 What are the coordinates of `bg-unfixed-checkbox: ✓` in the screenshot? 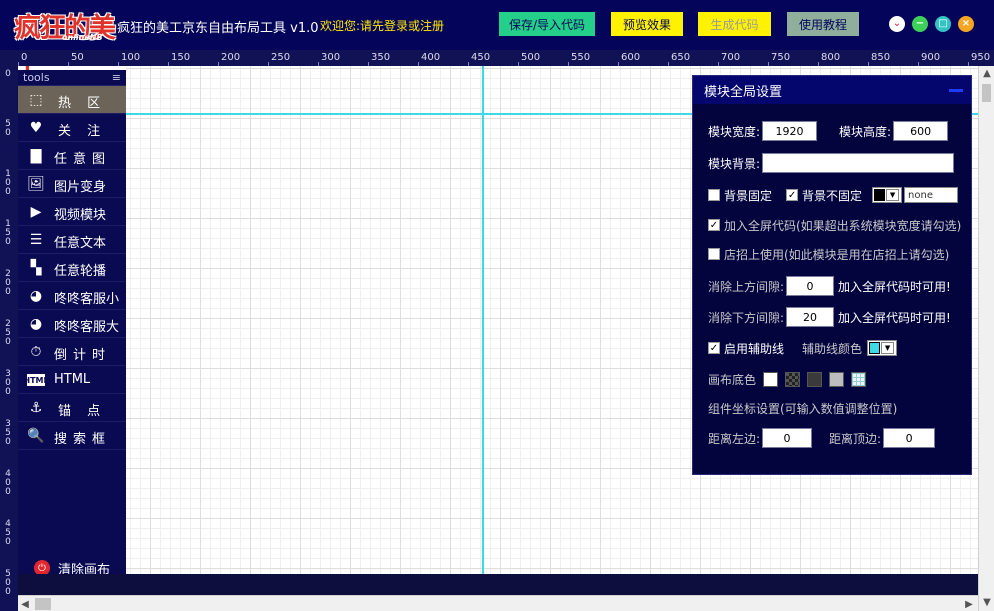 It's located at (792, 195).